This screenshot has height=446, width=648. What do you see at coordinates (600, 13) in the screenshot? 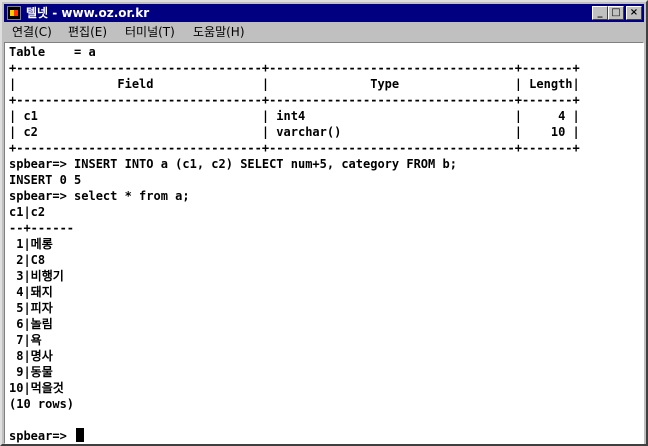
I see `minimize-button: _` at bounding box center [600, 13].